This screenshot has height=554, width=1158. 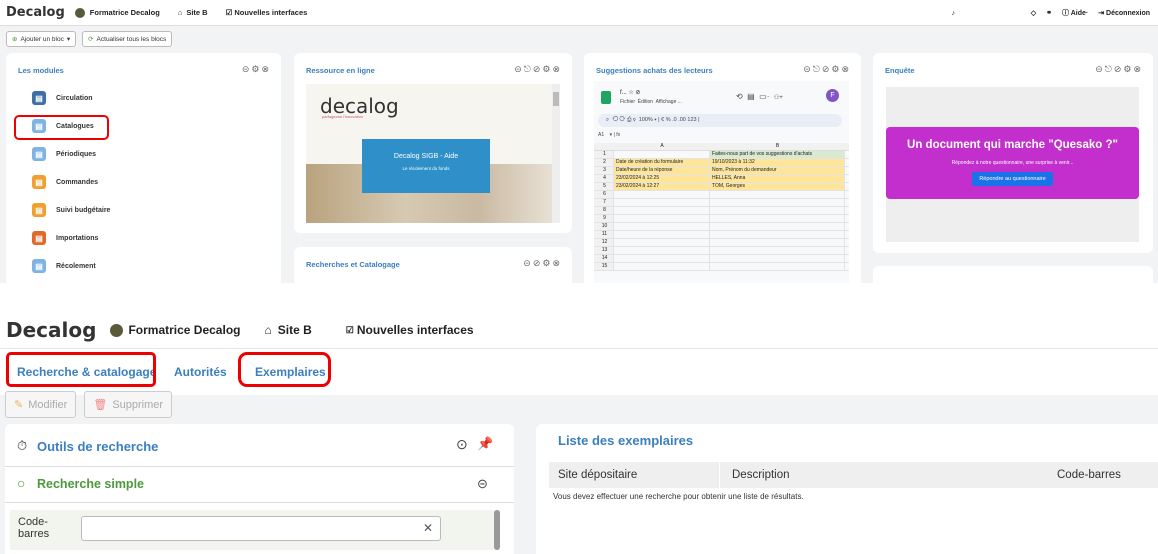 What do you see at coordinates (128, 404) in the screenshot?
I see `delete-button: 🗑 Supprimer` at bounding box center [128, 404].